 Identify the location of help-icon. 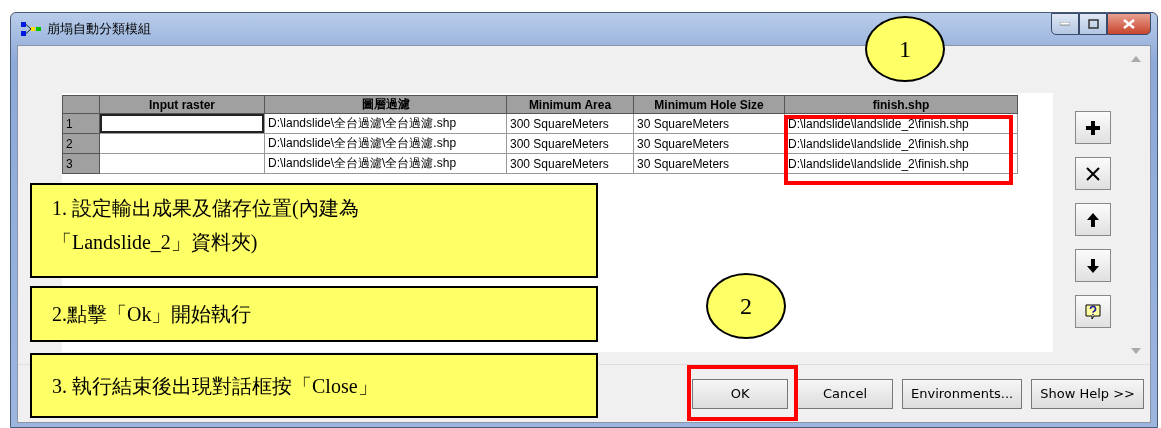
(1093, 311).